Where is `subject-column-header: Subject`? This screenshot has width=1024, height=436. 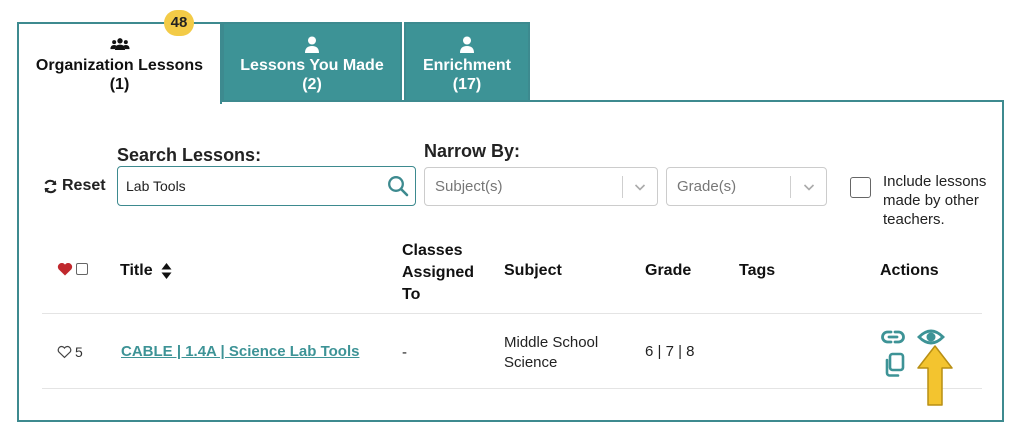
subject-column-header: Subject is located at coordinates (533, 270).